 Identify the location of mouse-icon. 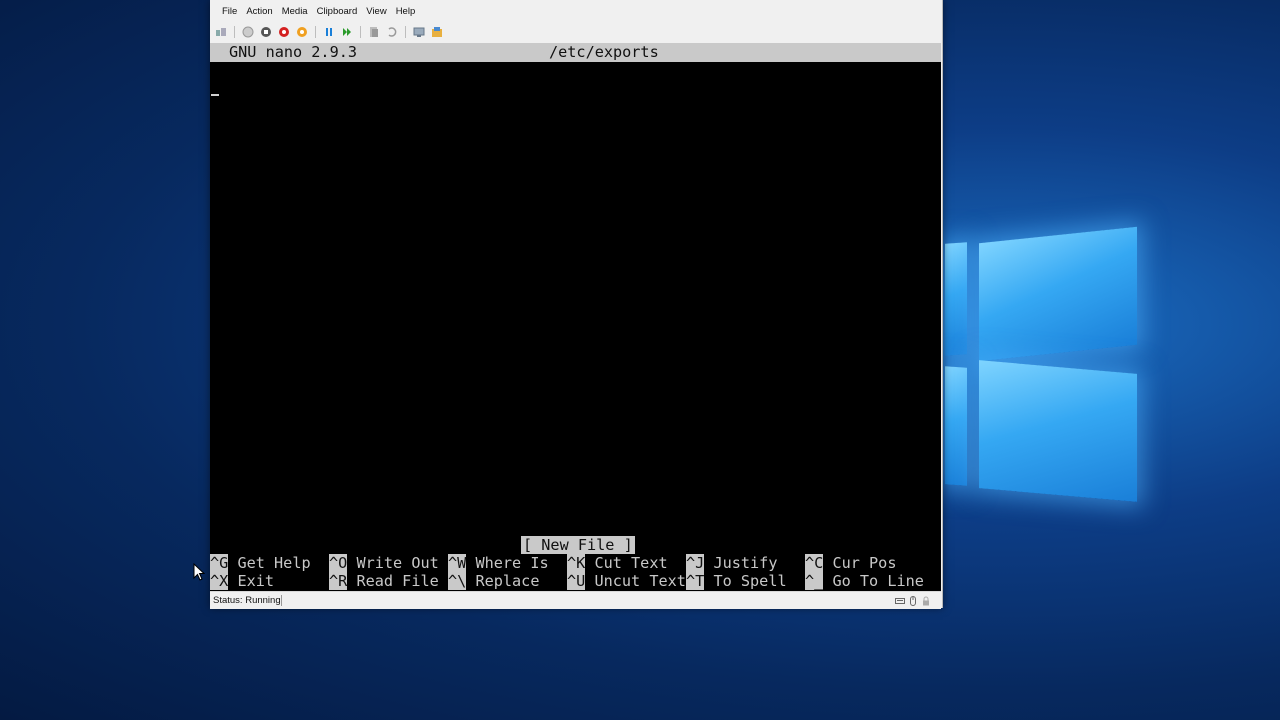
(913, 603).